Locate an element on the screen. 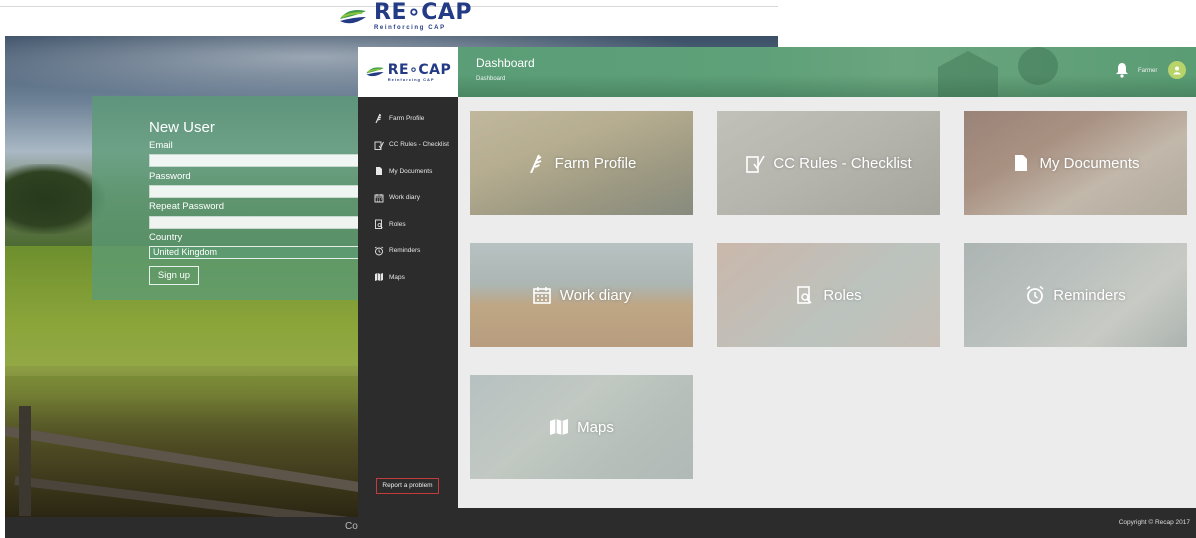 This screenshot has height=538, width=1196. email-field is located at coordinates (255, 160).